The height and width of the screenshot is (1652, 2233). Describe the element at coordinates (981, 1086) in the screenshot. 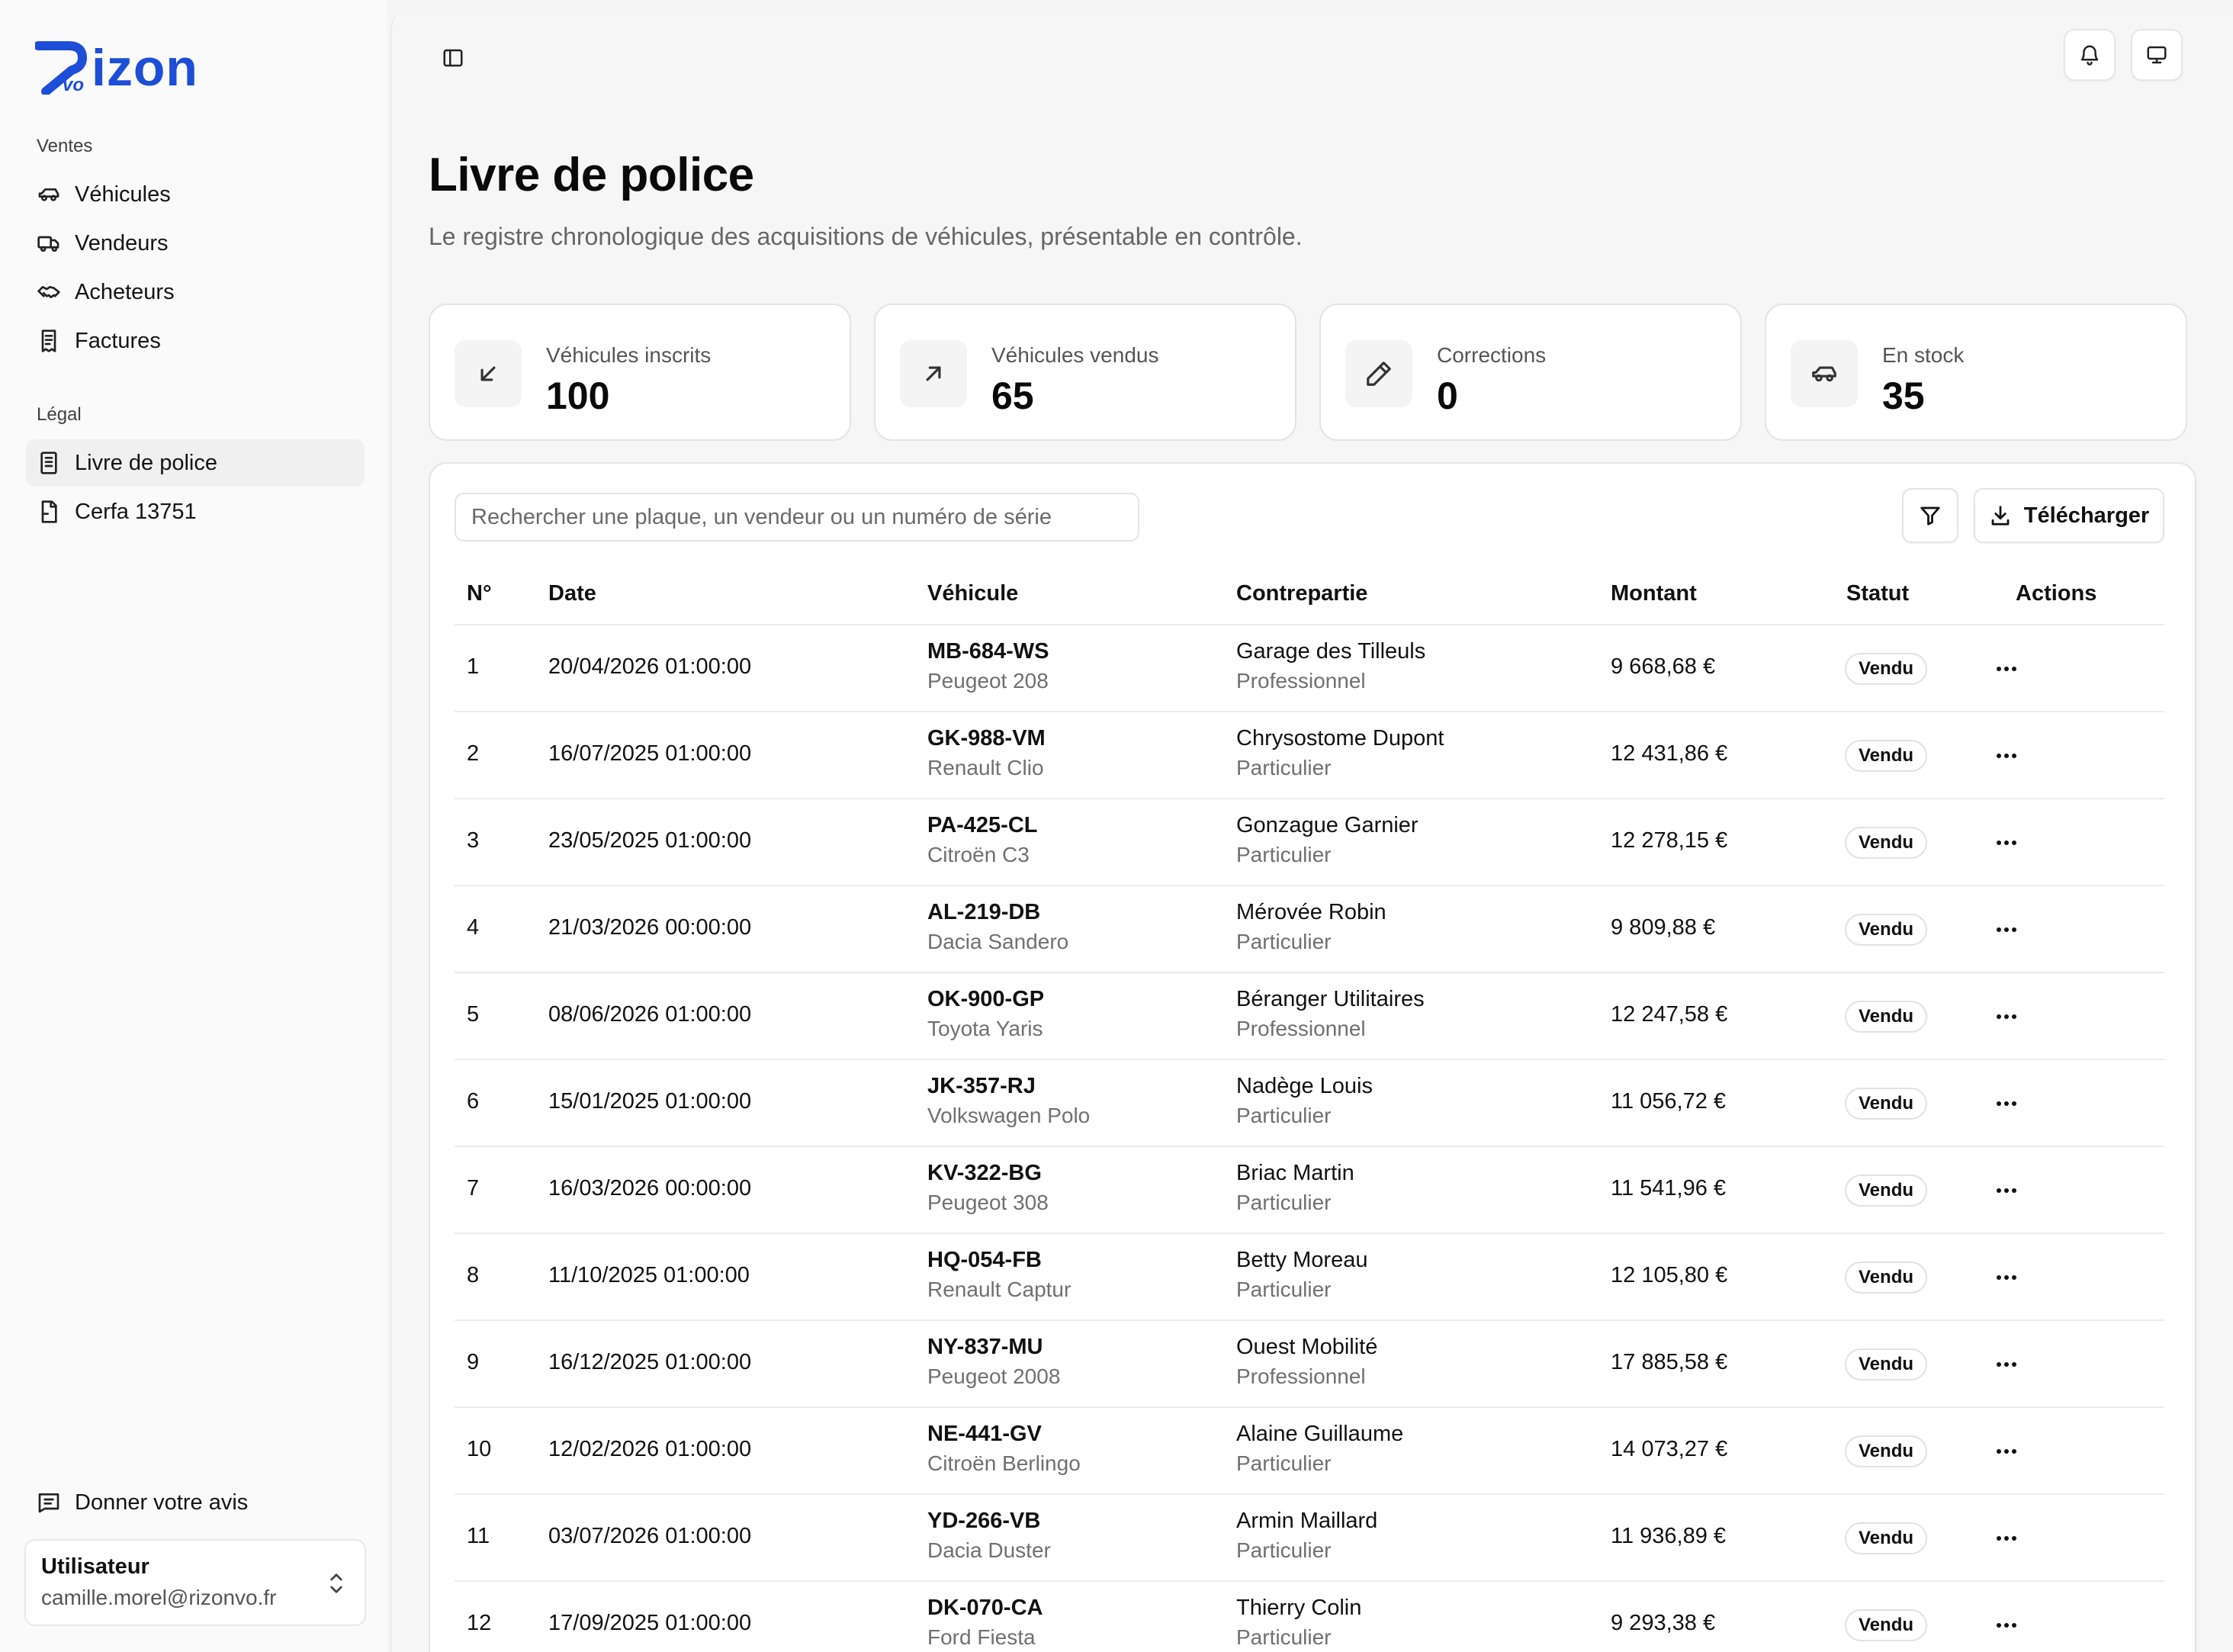

I see `vehicle-plate: JK-357-RJ` at that location.